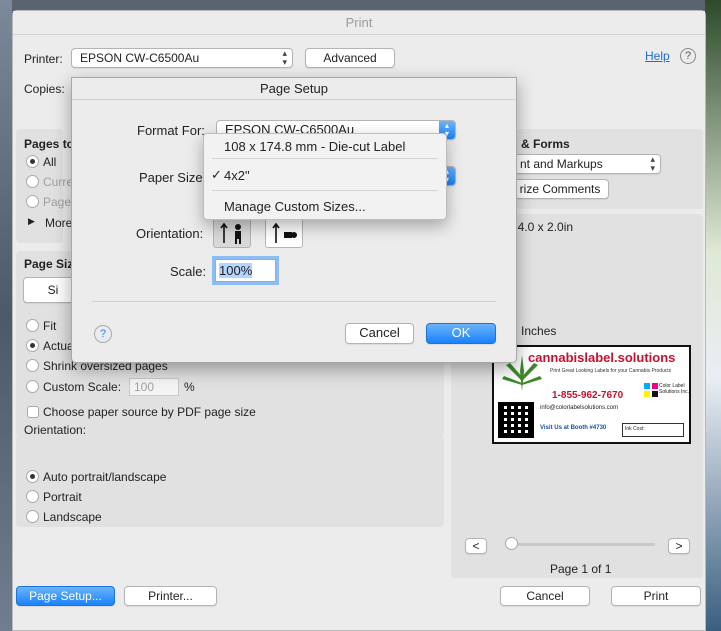  I want to click on preview-size-text: : 4.0 x 2.0in, so click(542, 227).